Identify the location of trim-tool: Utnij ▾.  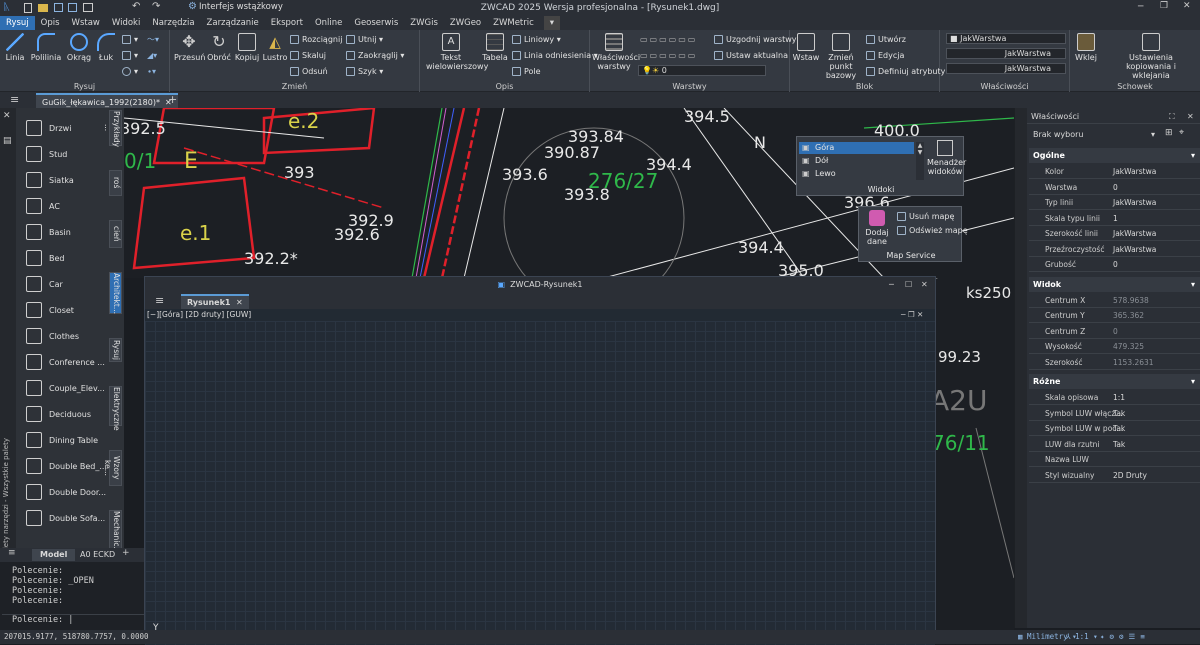
(364, 39).